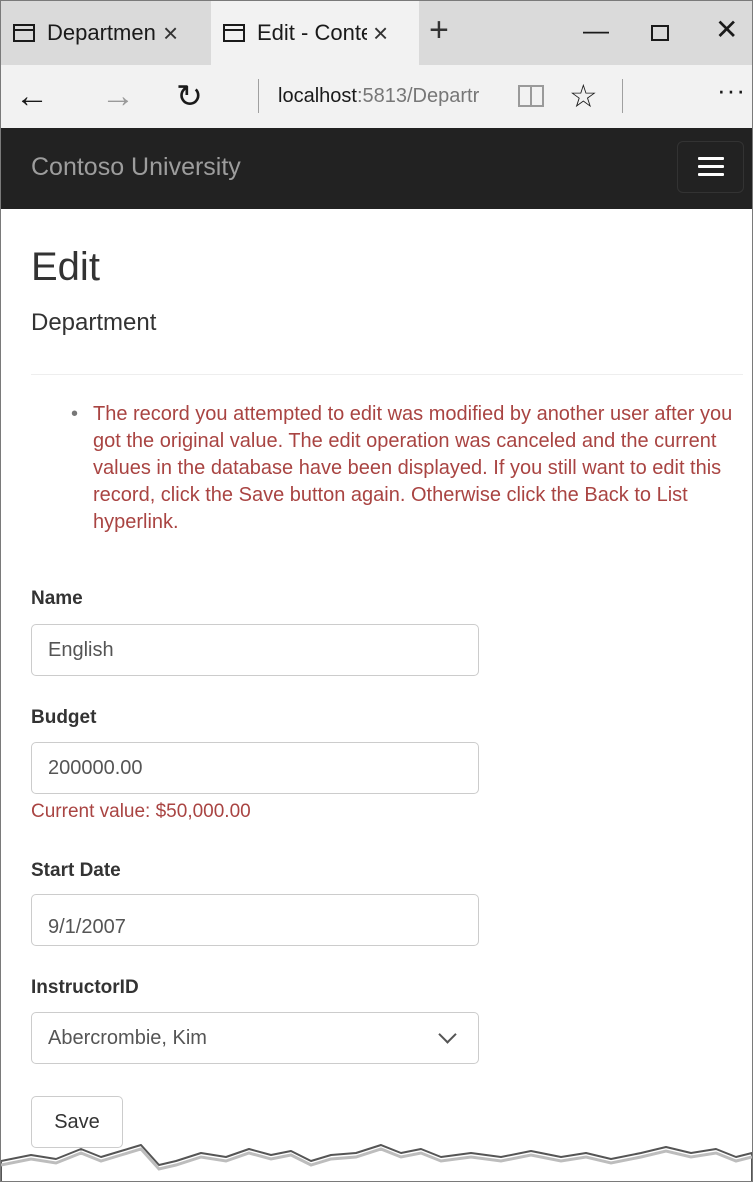  Describe the element at coordinates (317, 96) in the screenshot. I see `url-host: localhost` at that location.